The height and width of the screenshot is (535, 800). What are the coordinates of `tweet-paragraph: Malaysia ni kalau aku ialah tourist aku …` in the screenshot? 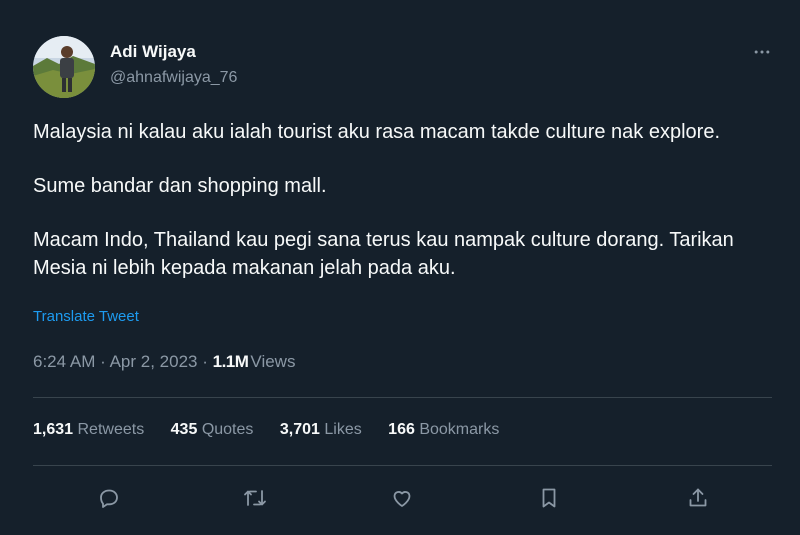 It's located at (377, 132).